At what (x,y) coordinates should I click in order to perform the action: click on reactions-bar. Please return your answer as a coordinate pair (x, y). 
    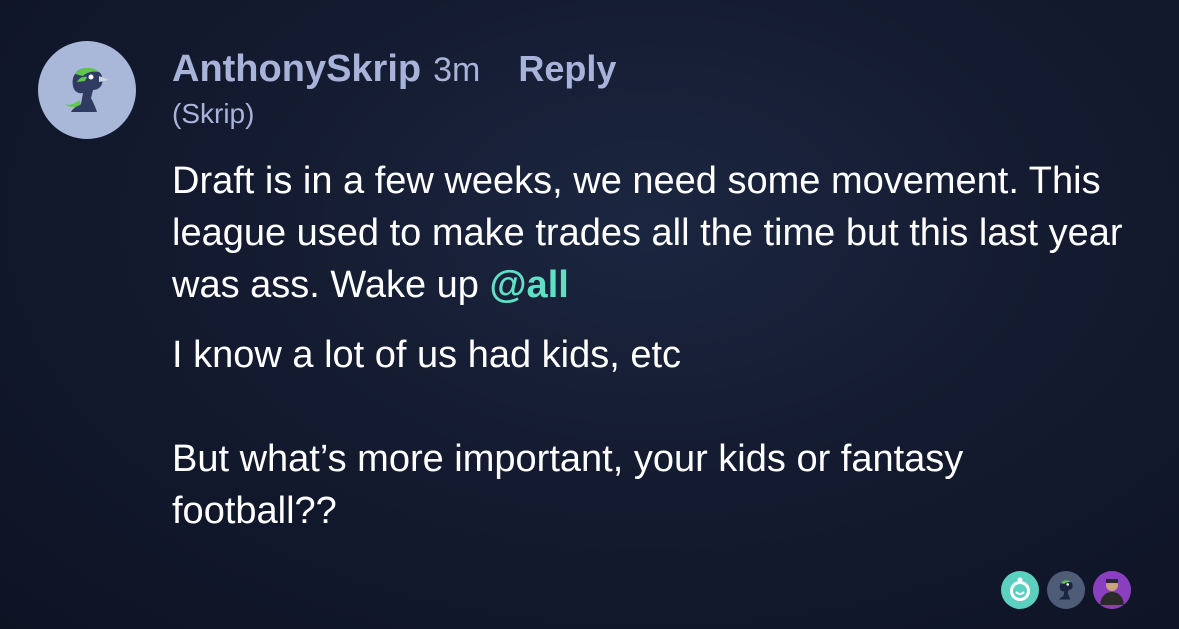
    Looking at the image, I should click on (1066, 590).